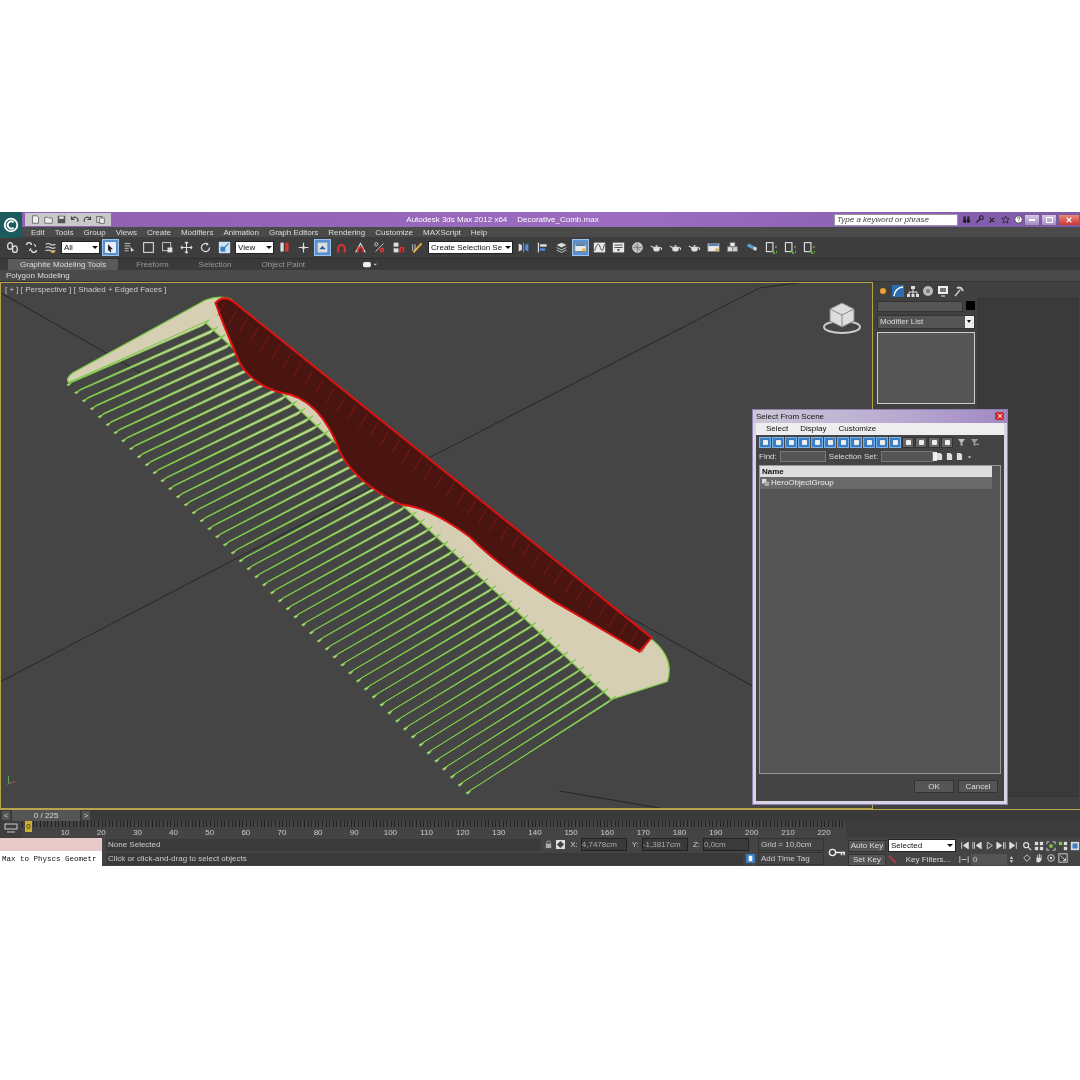 This screenshot has width=1080, height=1080. Describe the element at coordinates (1051, 858) in the screenshot. I see `orbit-icon` at that location.